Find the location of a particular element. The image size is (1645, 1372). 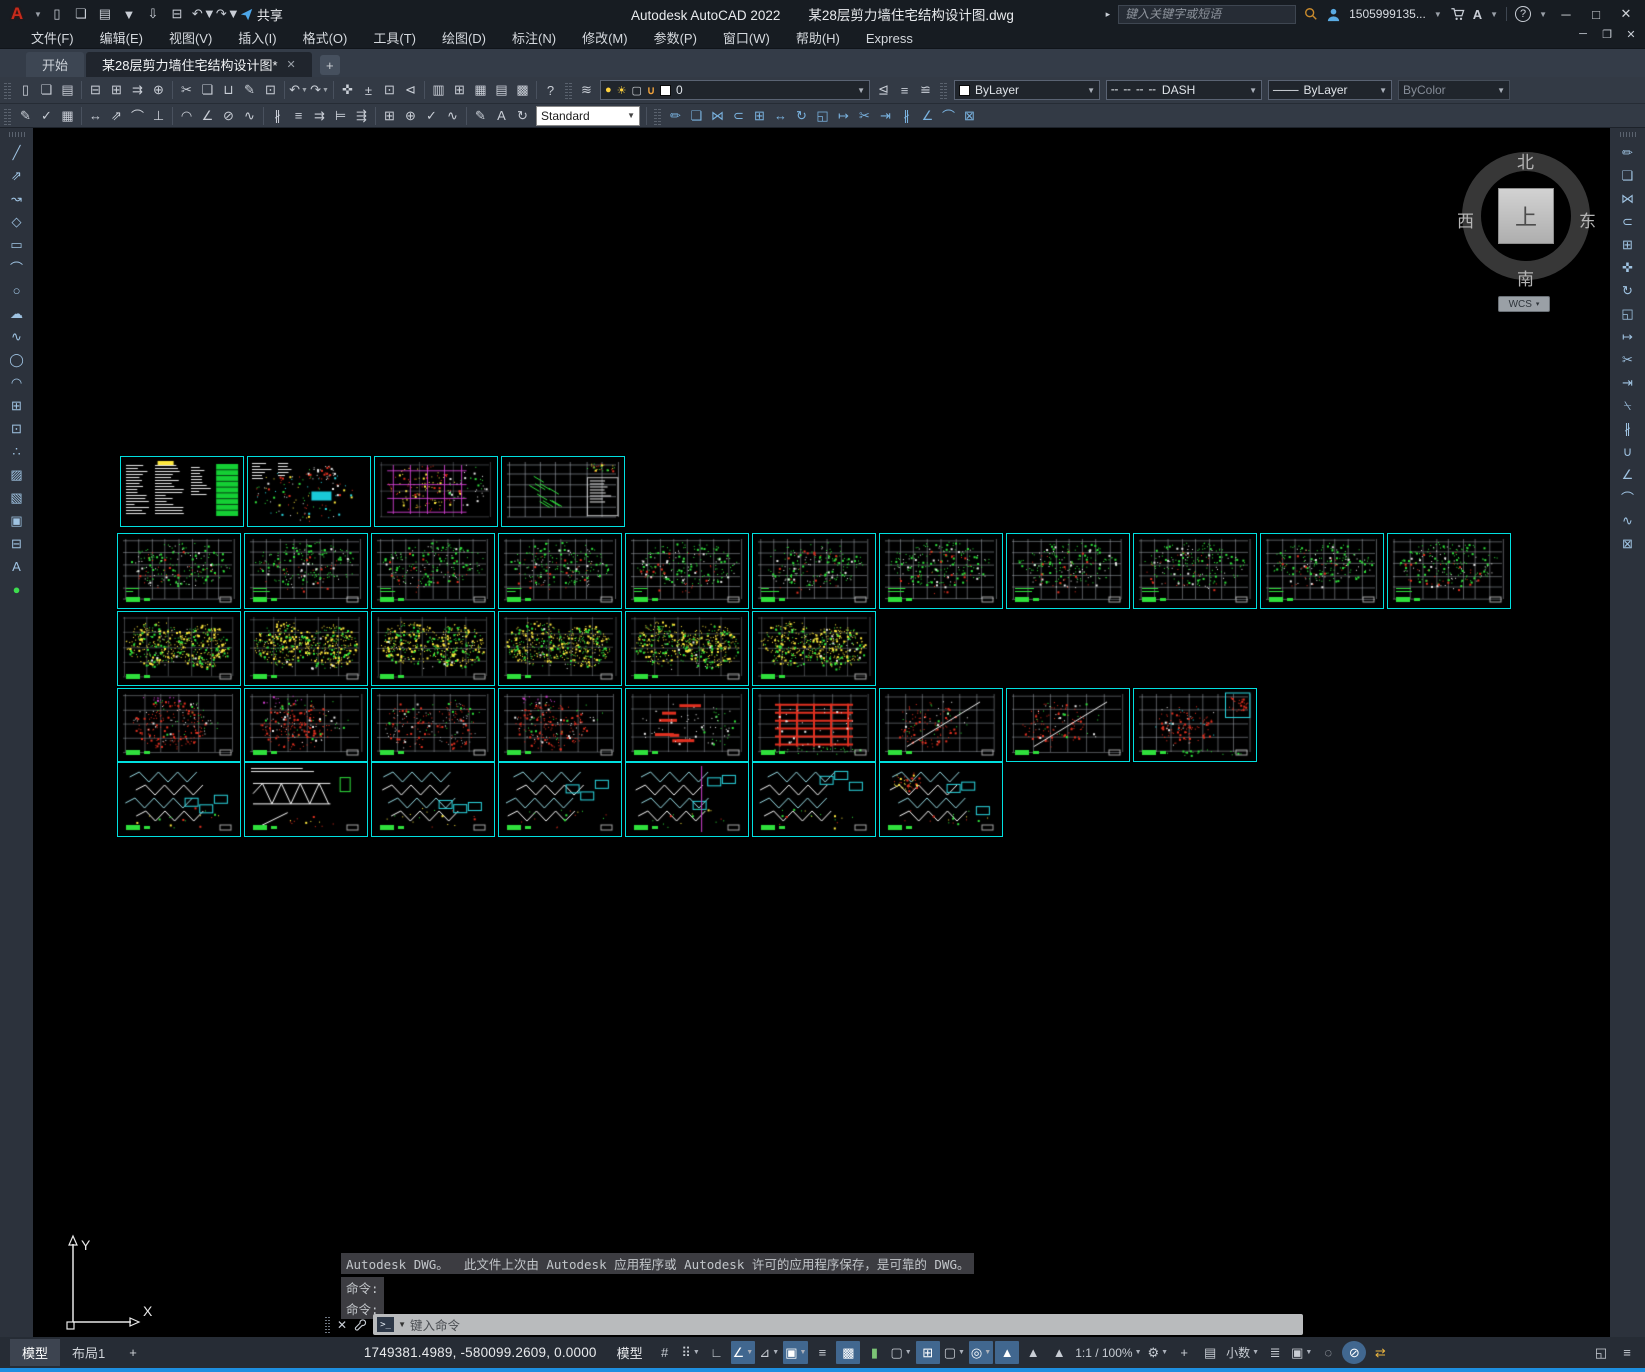

drawing-frame-r2-c2-floor is located at coordinates (306, 571).